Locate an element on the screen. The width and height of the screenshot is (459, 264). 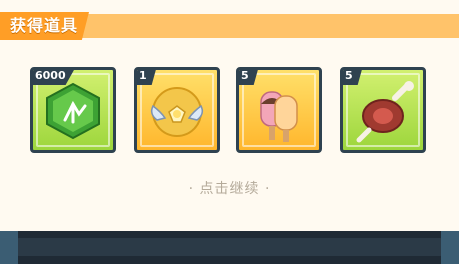
frame-corner-left is located at coordinates (9, 247).